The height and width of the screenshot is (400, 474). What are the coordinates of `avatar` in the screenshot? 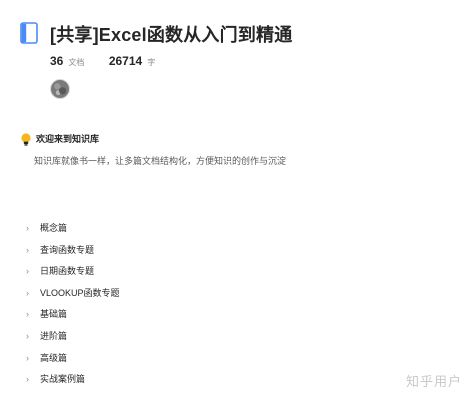 It's located at (60, 89).